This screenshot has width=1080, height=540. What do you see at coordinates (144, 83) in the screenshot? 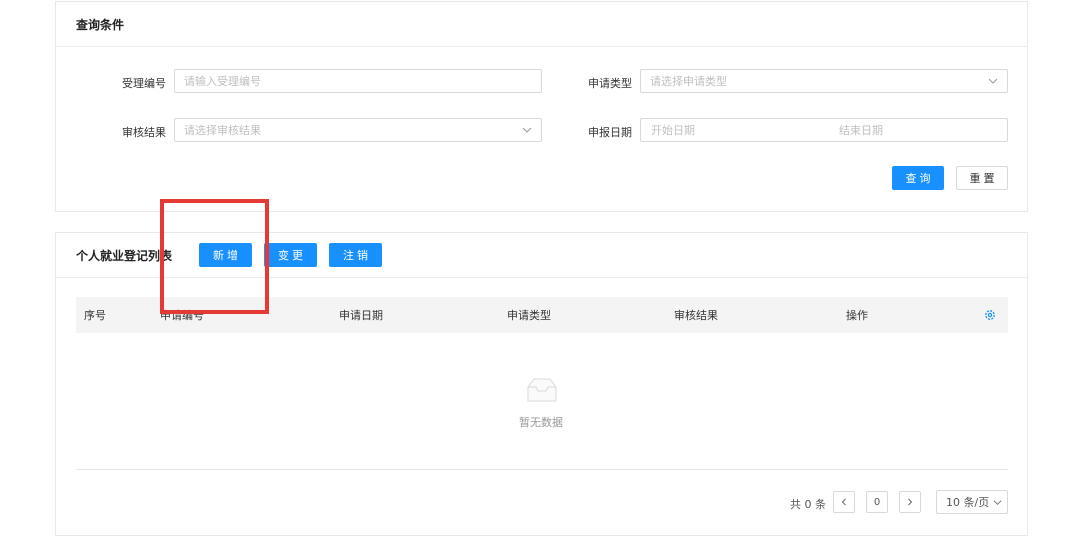
I see `accept-no-label: 受理编号` at bounding box center [144, 83].